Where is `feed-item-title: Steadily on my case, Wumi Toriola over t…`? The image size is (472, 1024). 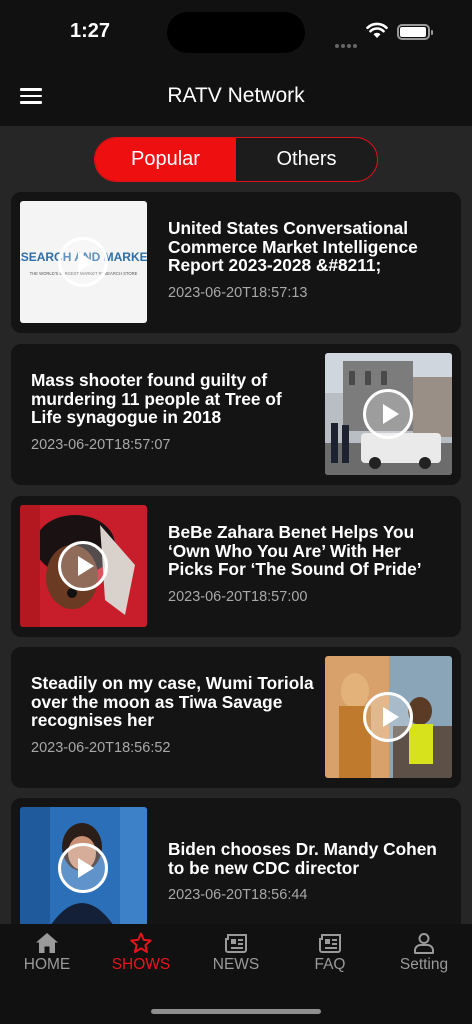
feed-item-title: Steadily on my case, Wumi Toriola over t… is located at coordinates (172, 702).